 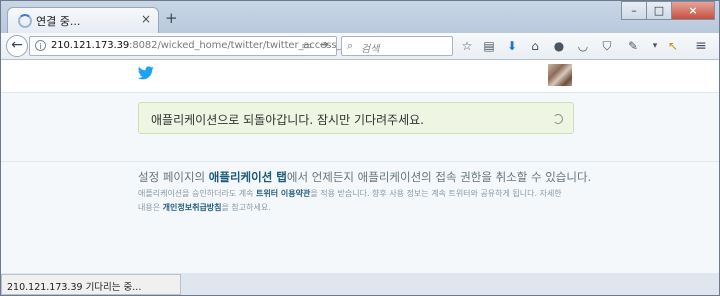 What do you see at coordinates (350, 45) in the screenshot?
I see `search-icon: ⌕` at bounding box center [350, 45].